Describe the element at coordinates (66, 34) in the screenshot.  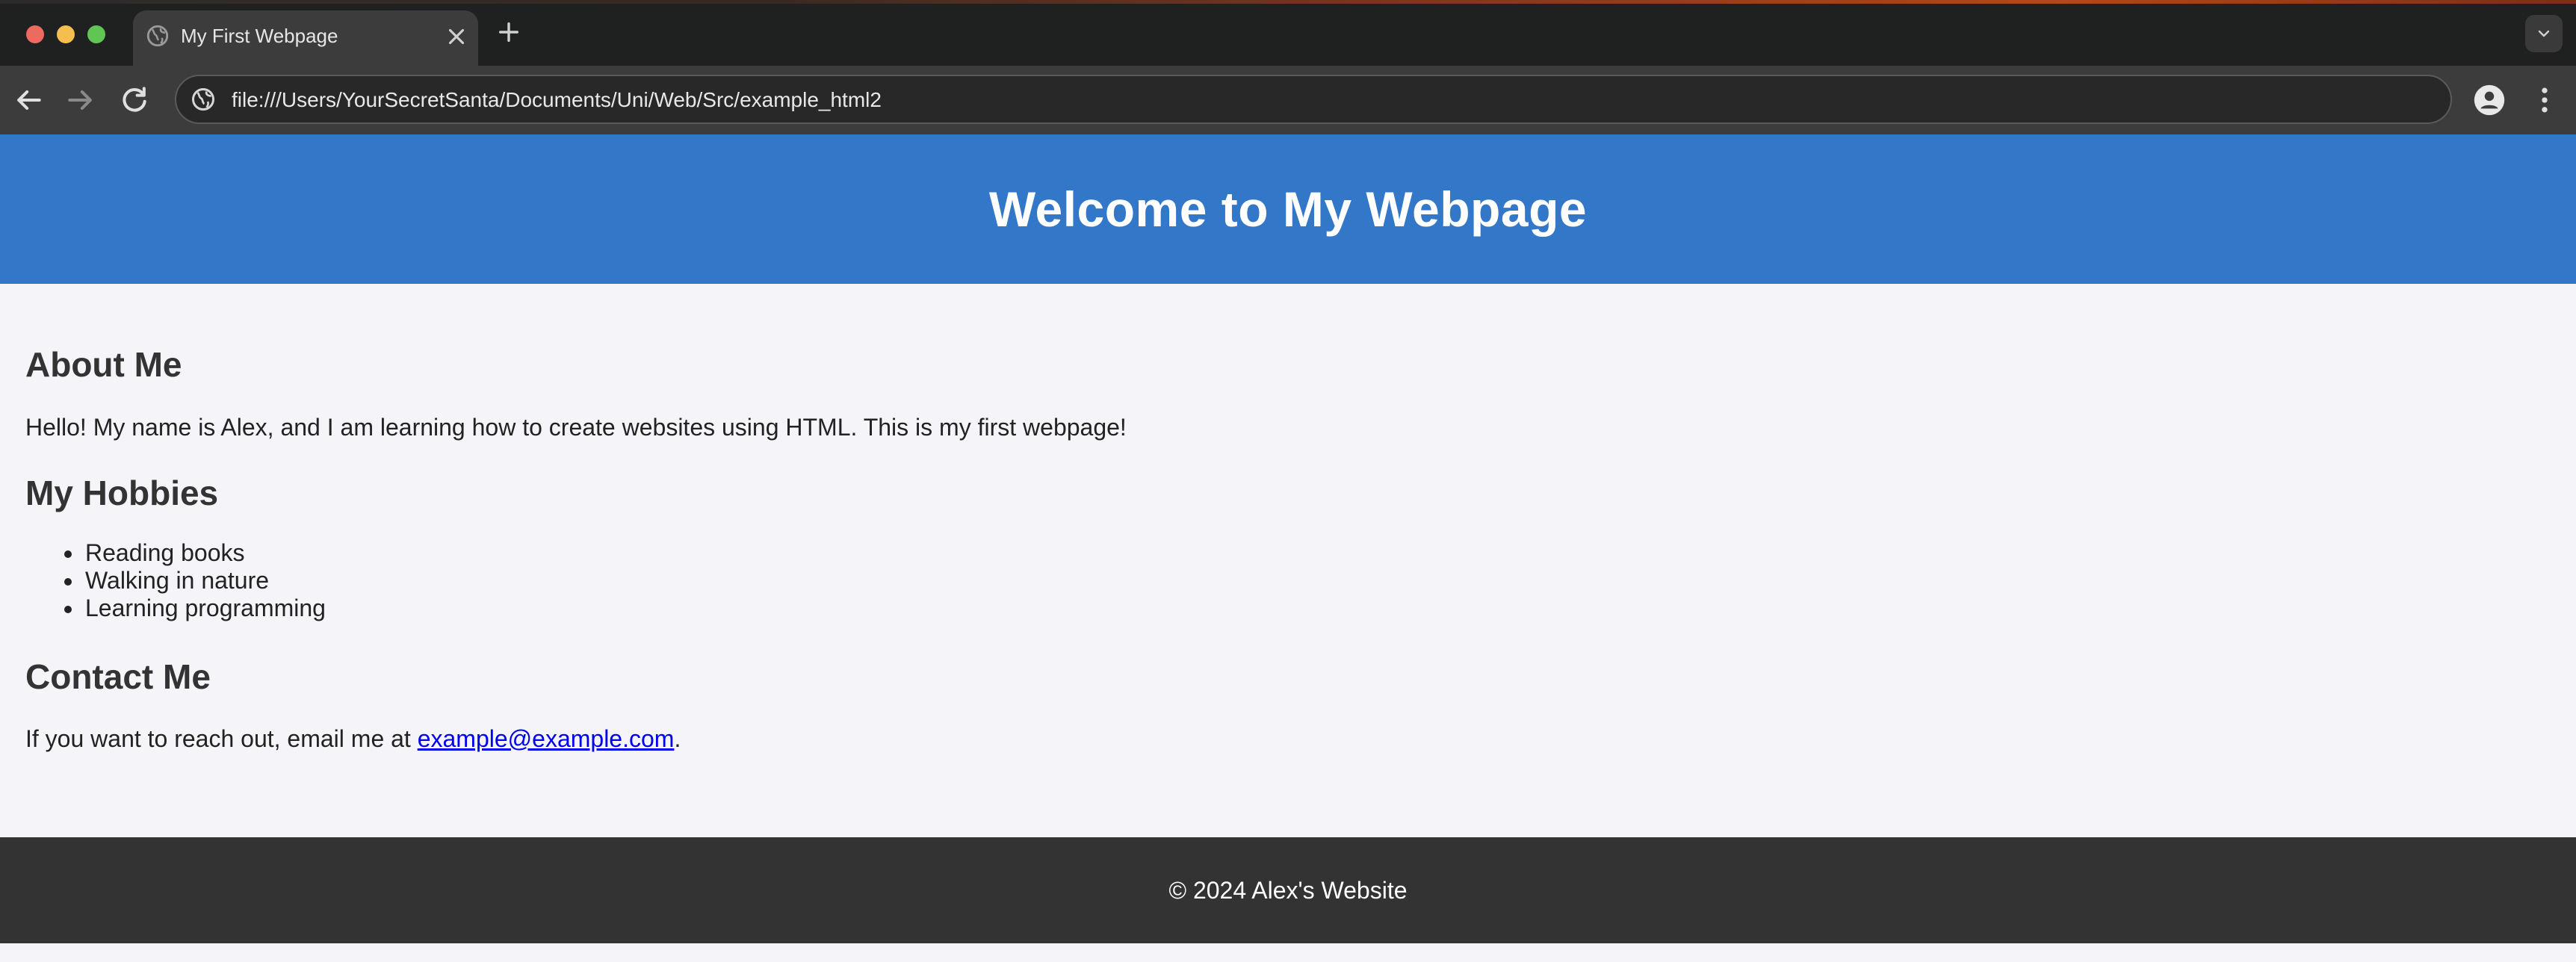
I see `minimize-window-button` at that location.